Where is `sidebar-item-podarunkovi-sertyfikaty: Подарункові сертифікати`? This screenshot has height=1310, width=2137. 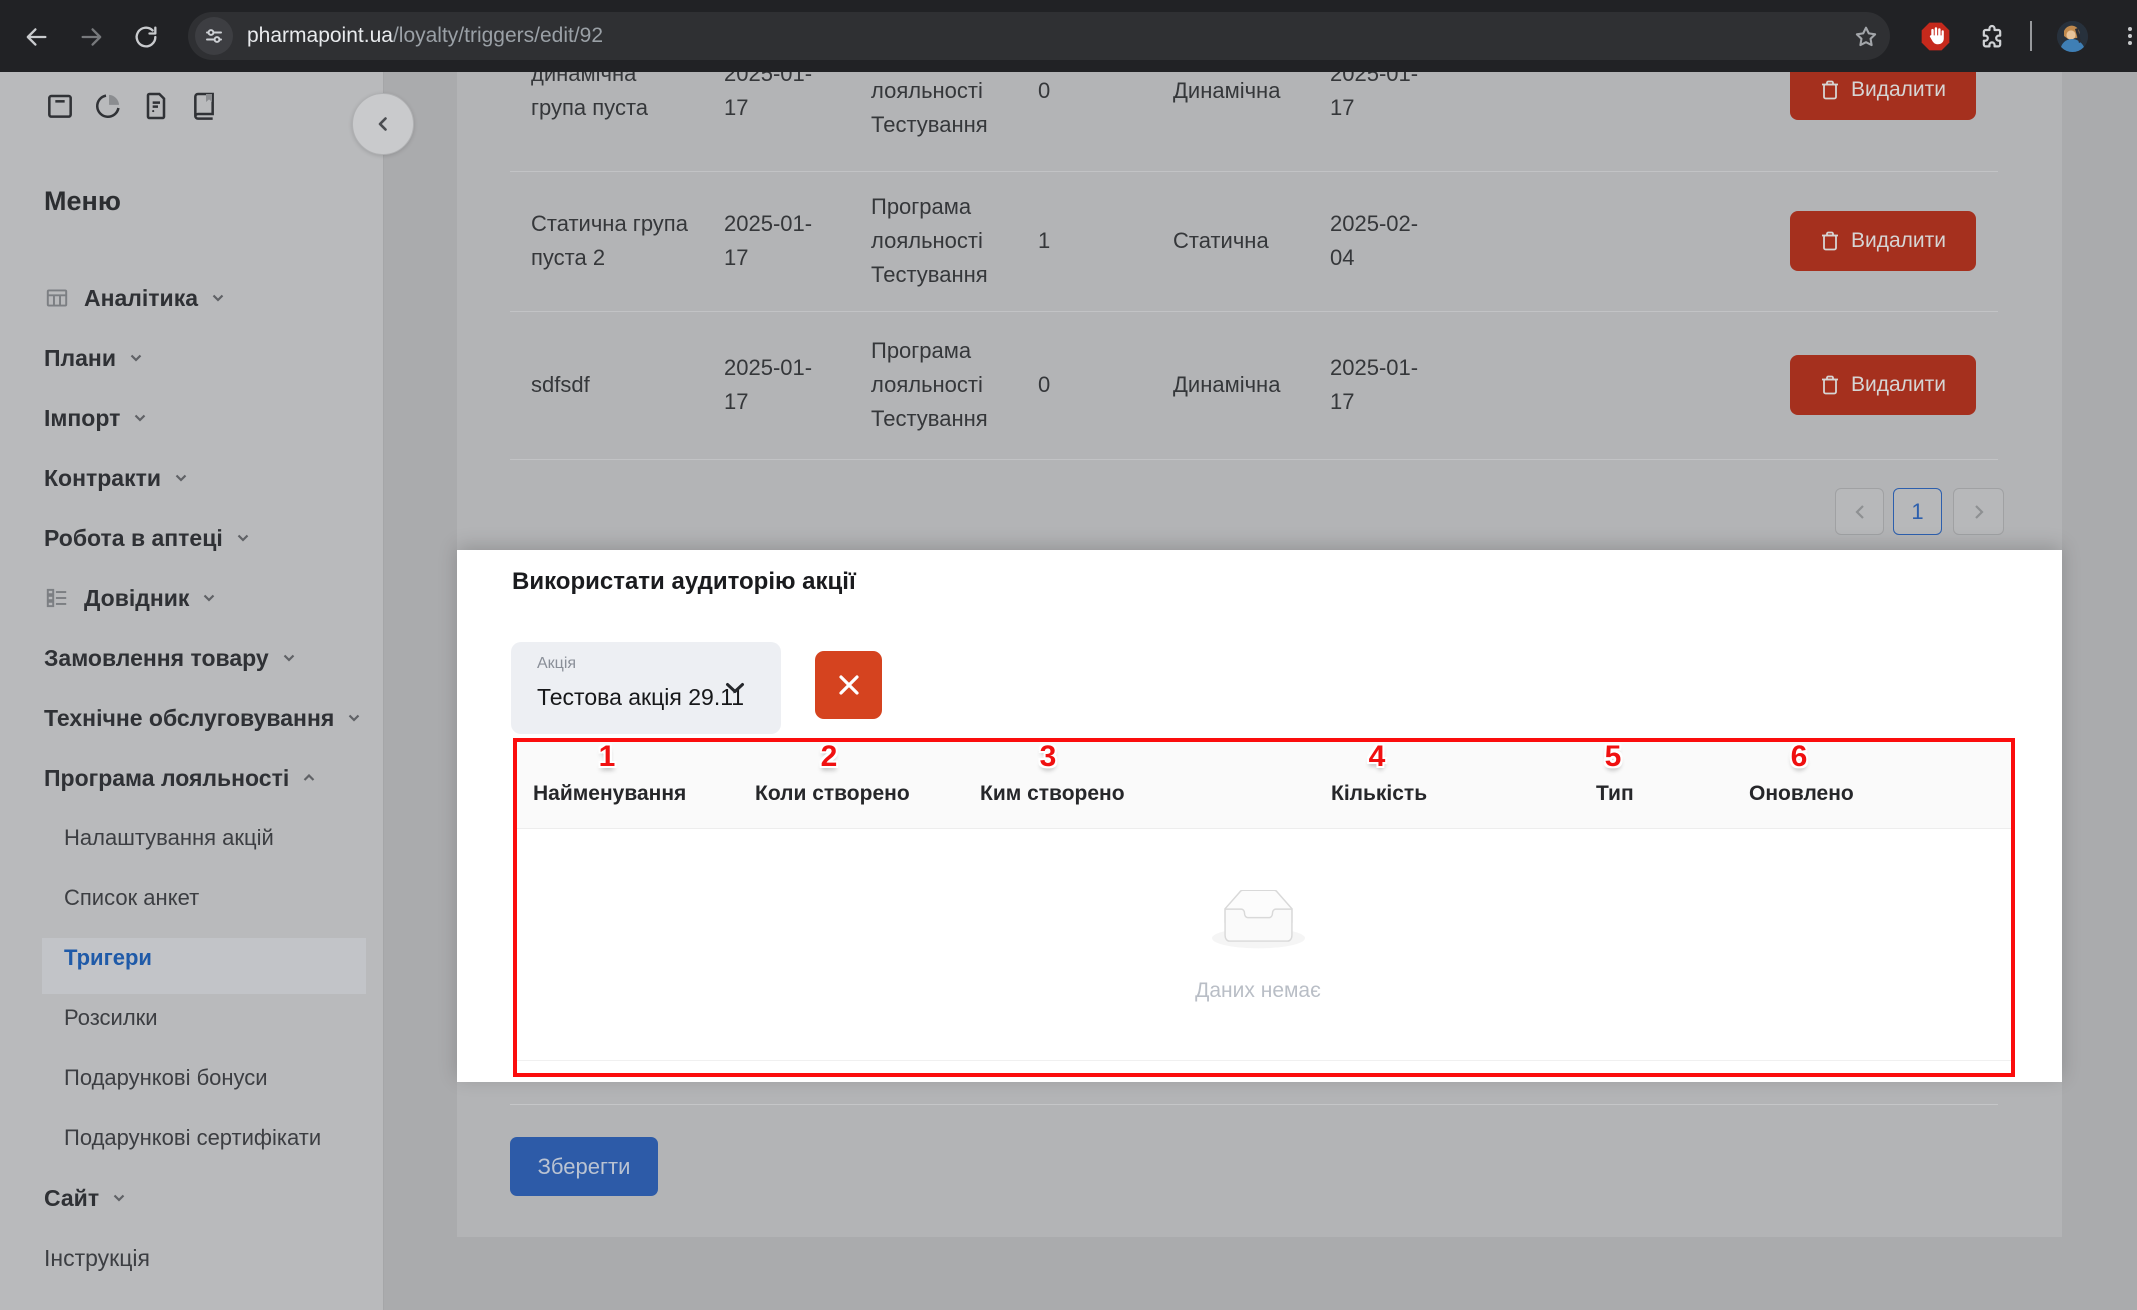 sidebar-item-podarunkovi-sertyfikaty: Подарункові сертифікати is located at coordinates (192, 1138).